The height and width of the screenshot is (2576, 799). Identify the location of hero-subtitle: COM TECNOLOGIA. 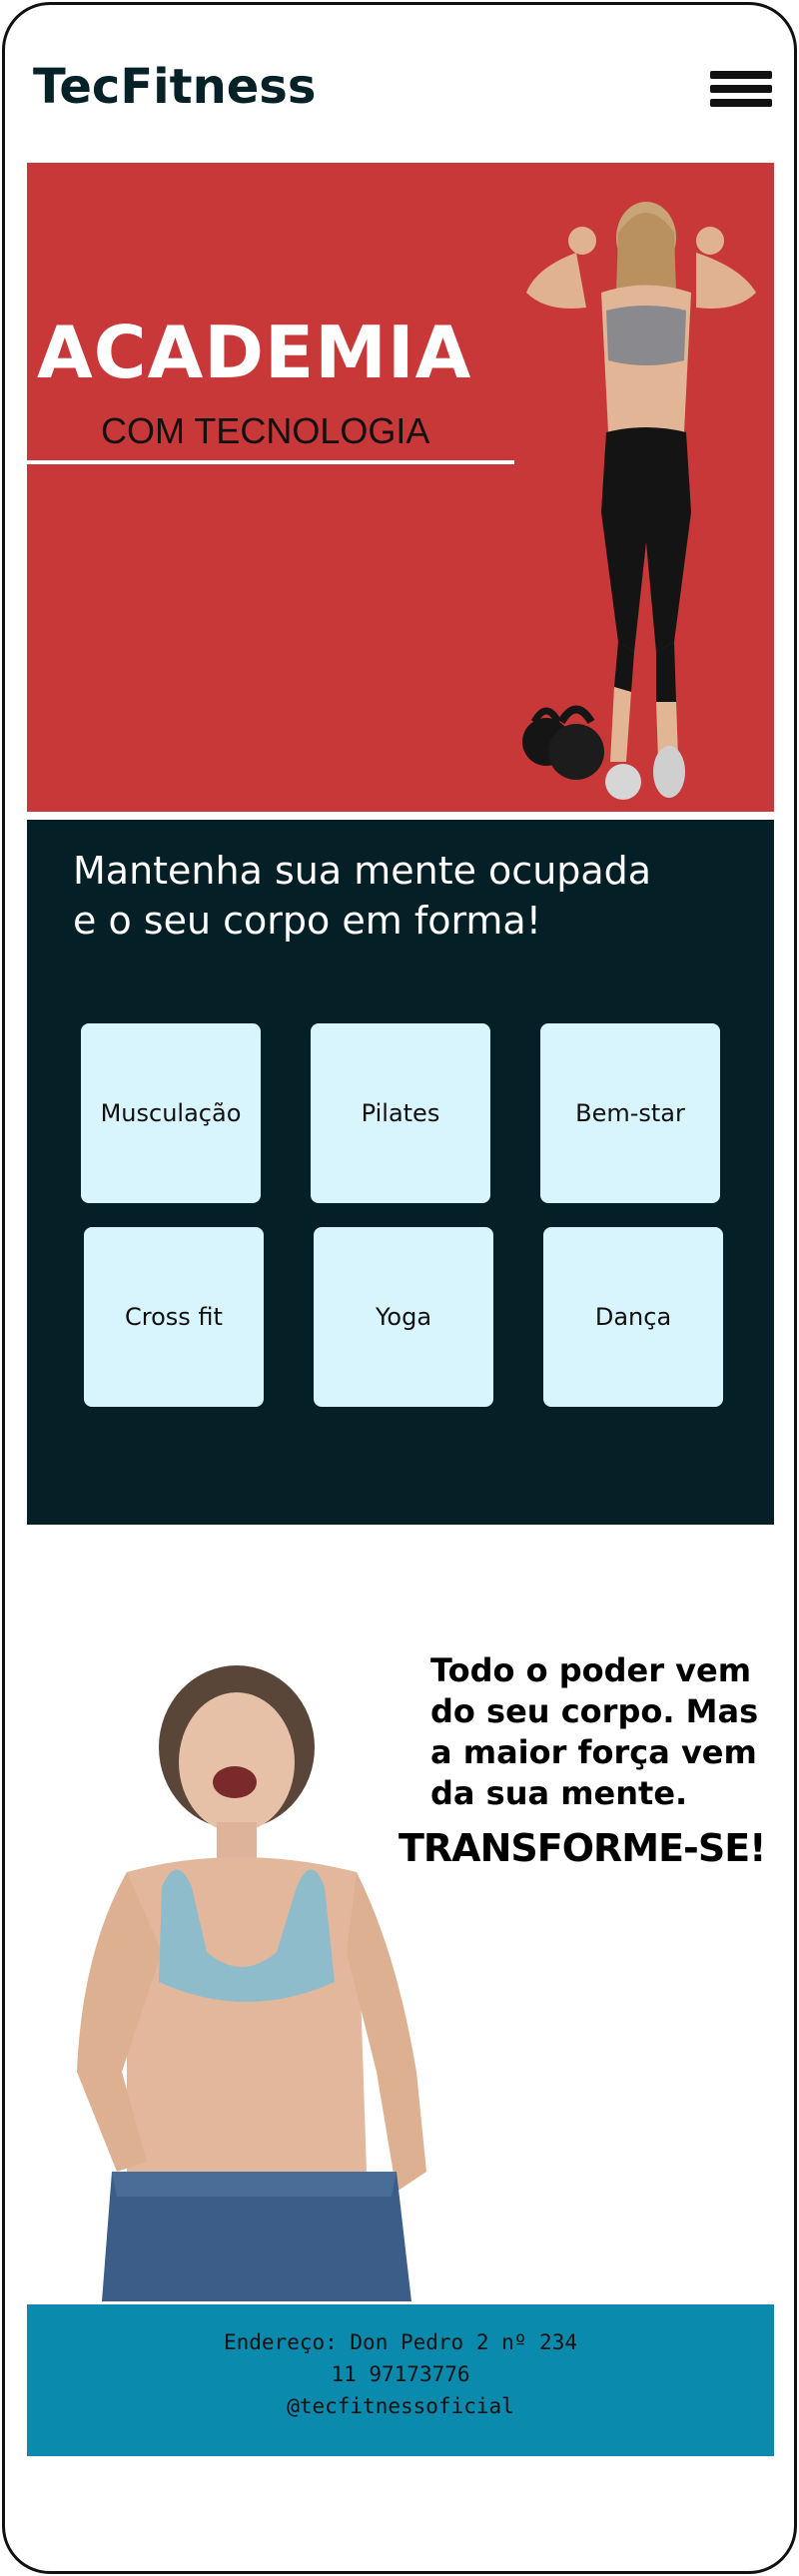
(265, 430).